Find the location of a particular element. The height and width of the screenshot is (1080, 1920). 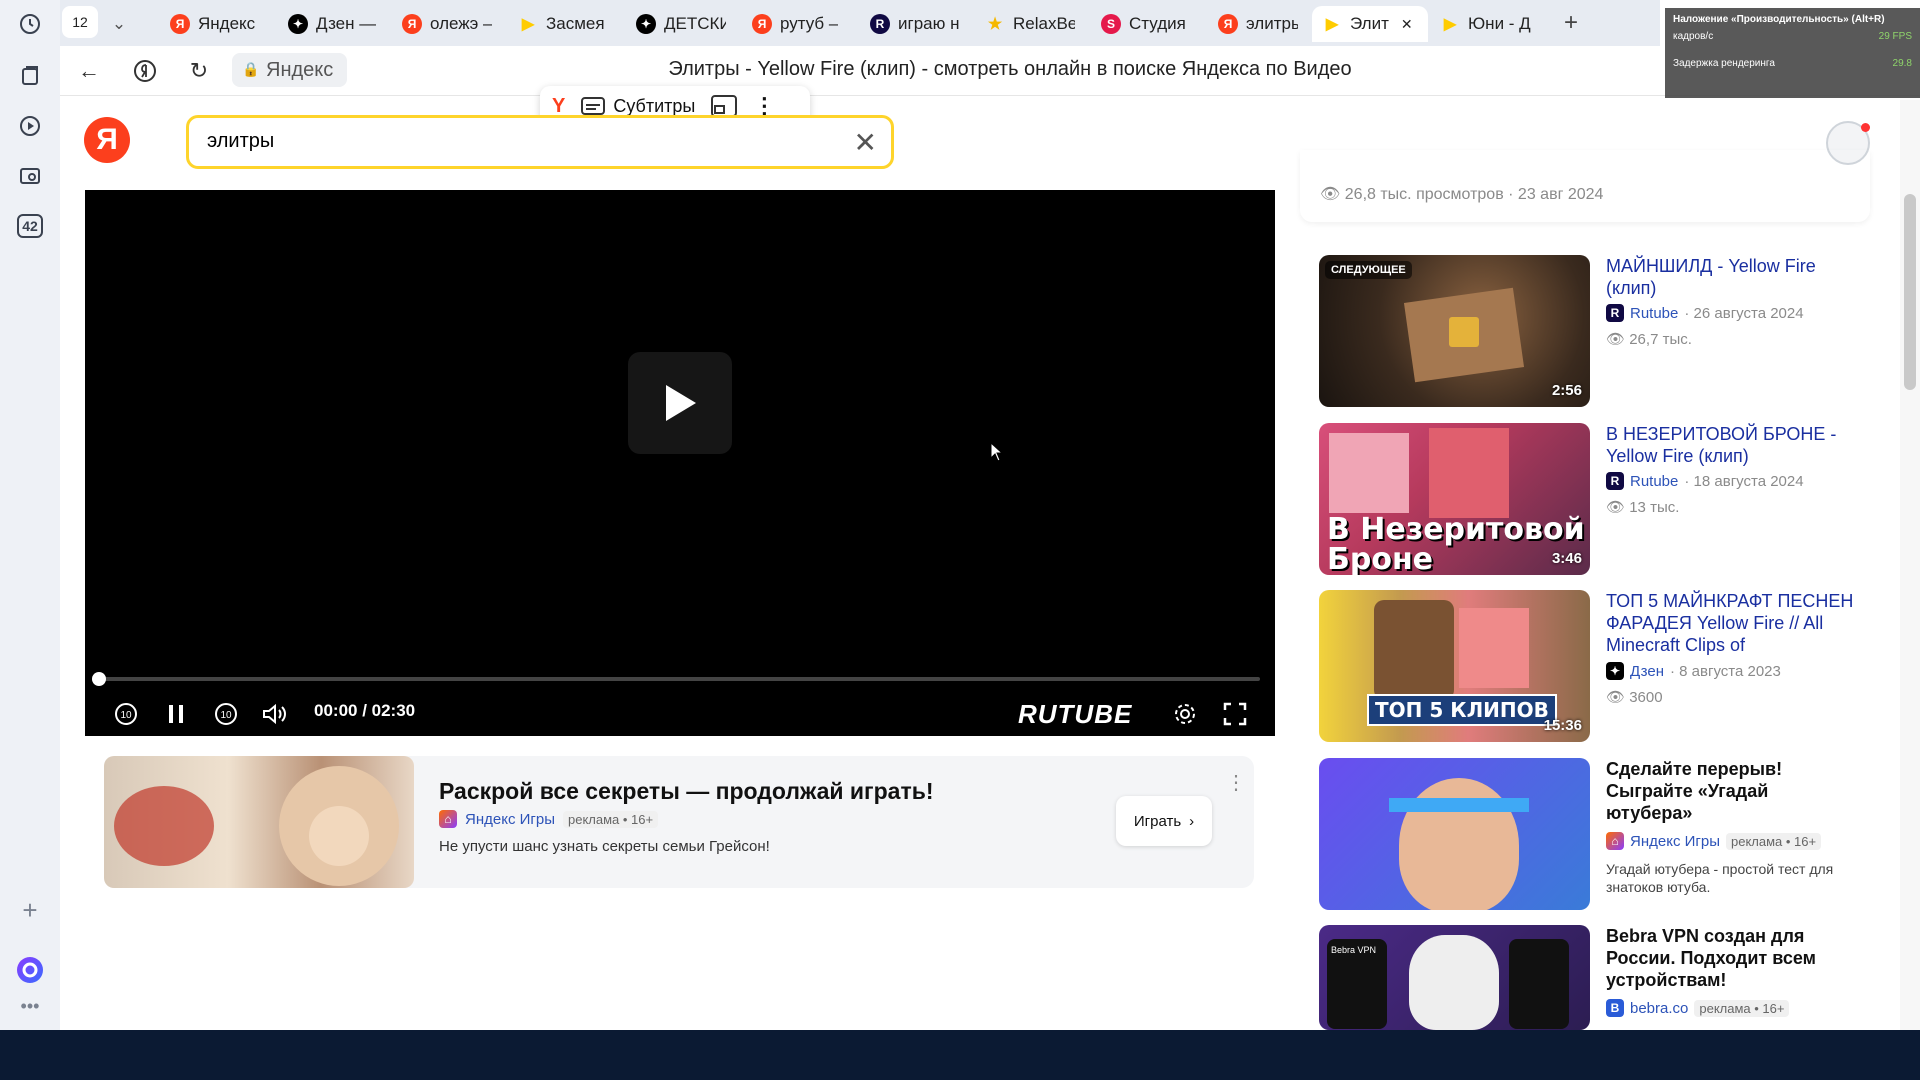

browser-tab: ✦ ДЕТСКИ is located at coordinates (681, 24).